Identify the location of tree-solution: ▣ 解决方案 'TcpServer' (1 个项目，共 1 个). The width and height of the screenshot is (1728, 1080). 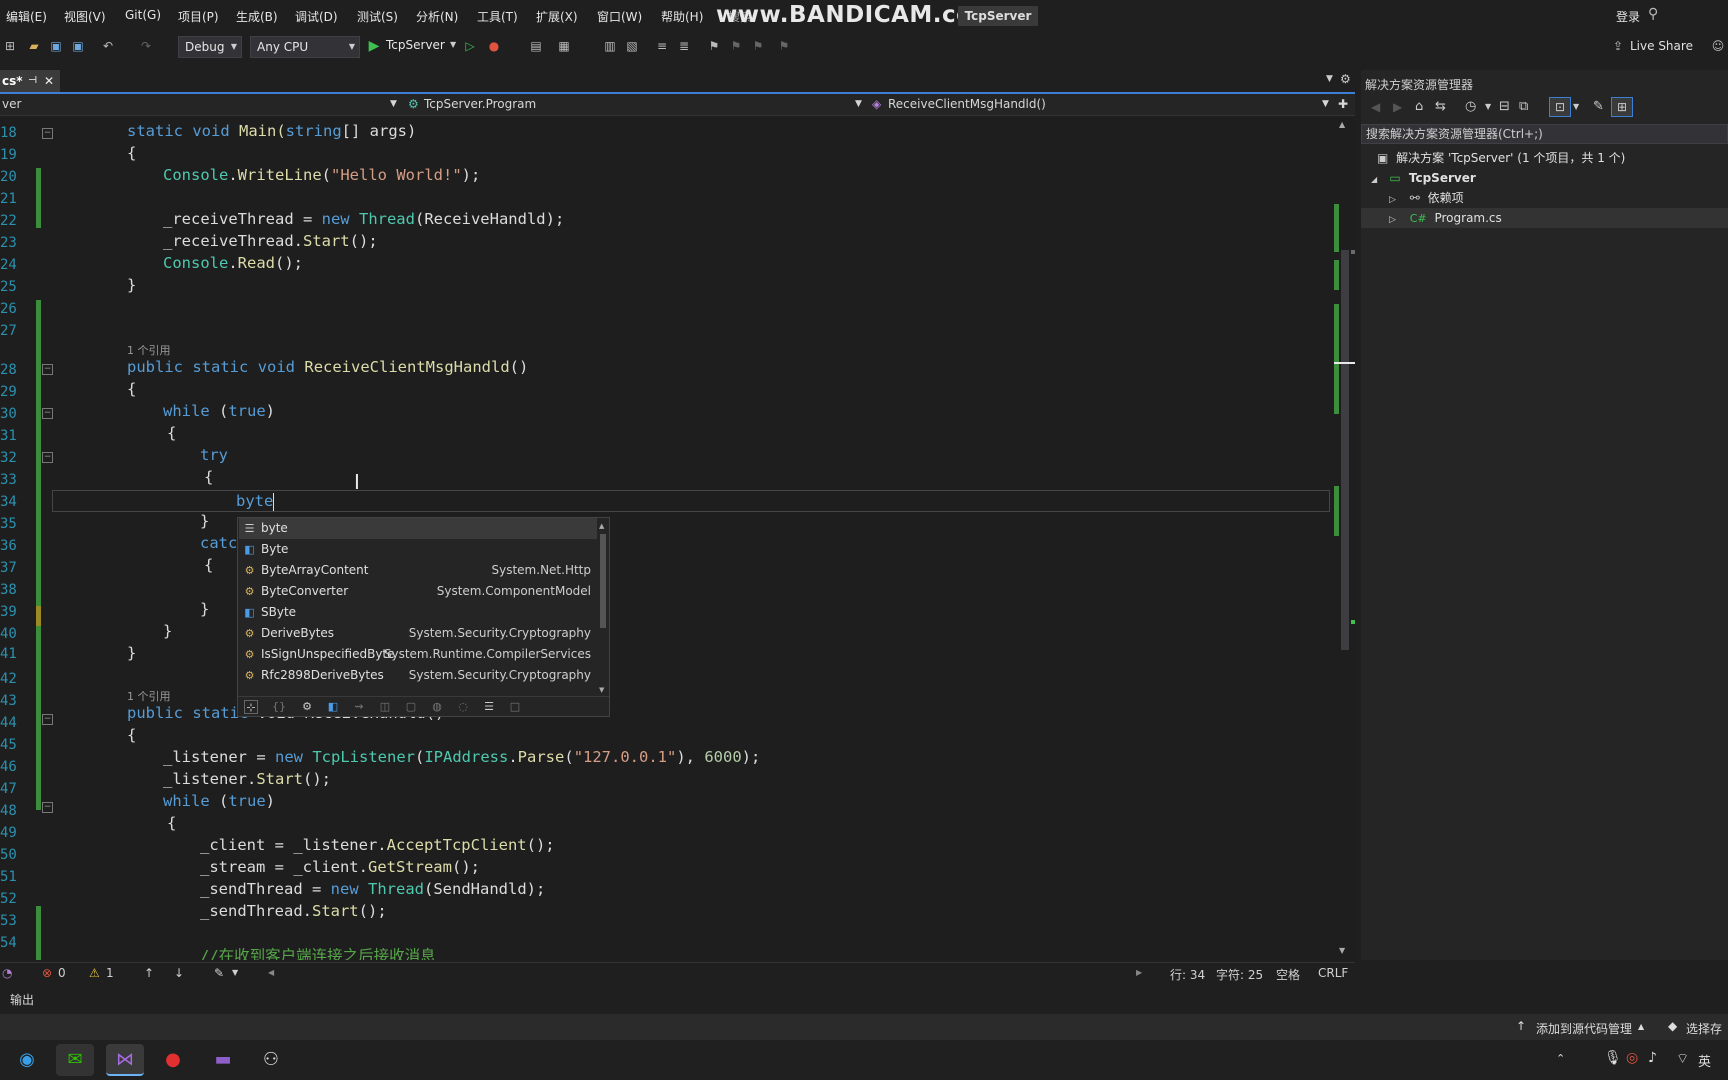
(1501, 158).